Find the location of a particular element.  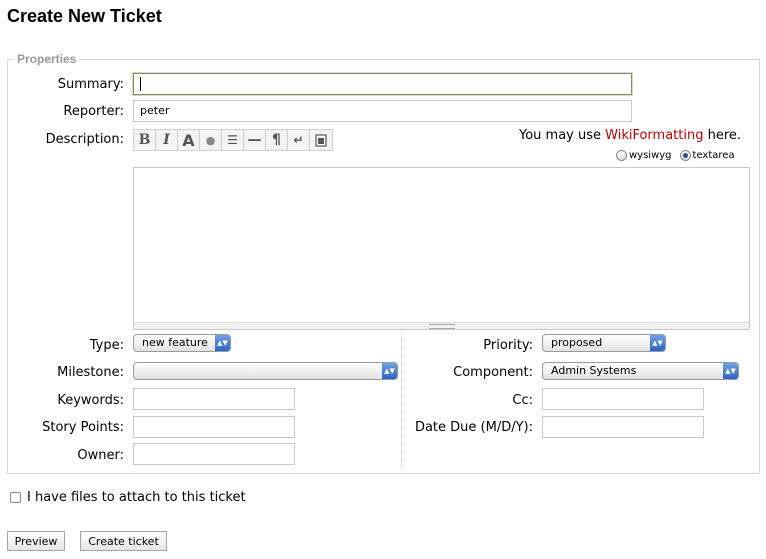

properties-legend: Properties is located at coordinates (47, 59).